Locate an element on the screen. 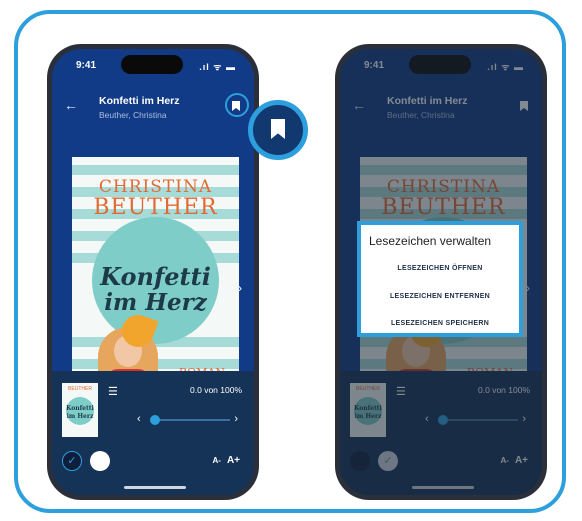 The width and height of the screenshot is (582, 521). theme-dark-button: ✓ is located at coordinates (72, 461).